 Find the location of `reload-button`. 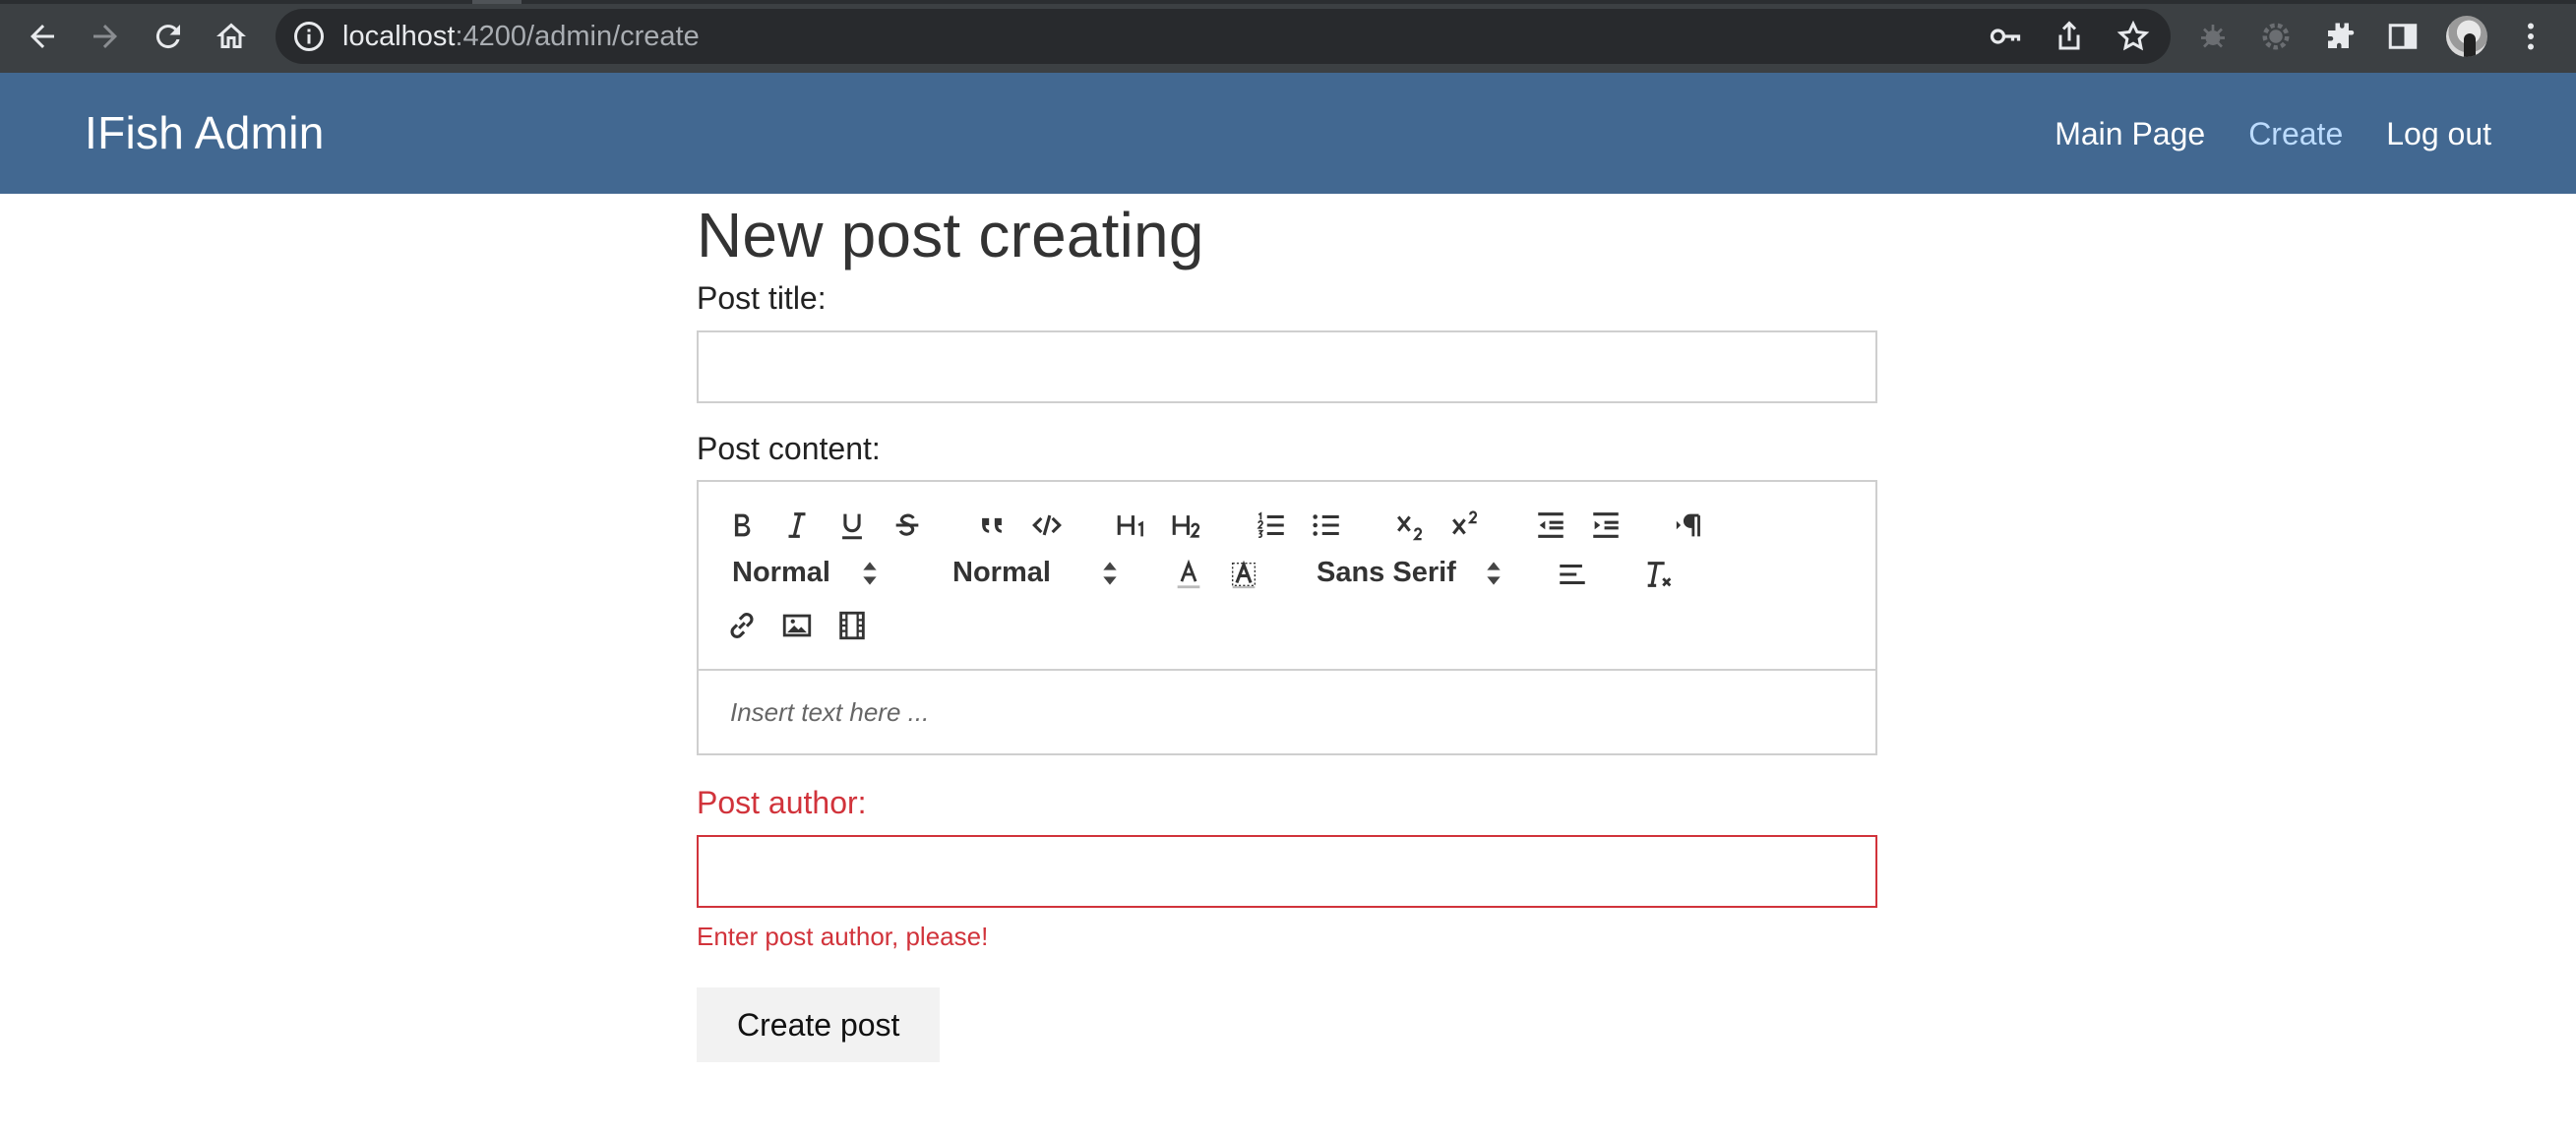

reload-button is located at coordinates (168, 36).